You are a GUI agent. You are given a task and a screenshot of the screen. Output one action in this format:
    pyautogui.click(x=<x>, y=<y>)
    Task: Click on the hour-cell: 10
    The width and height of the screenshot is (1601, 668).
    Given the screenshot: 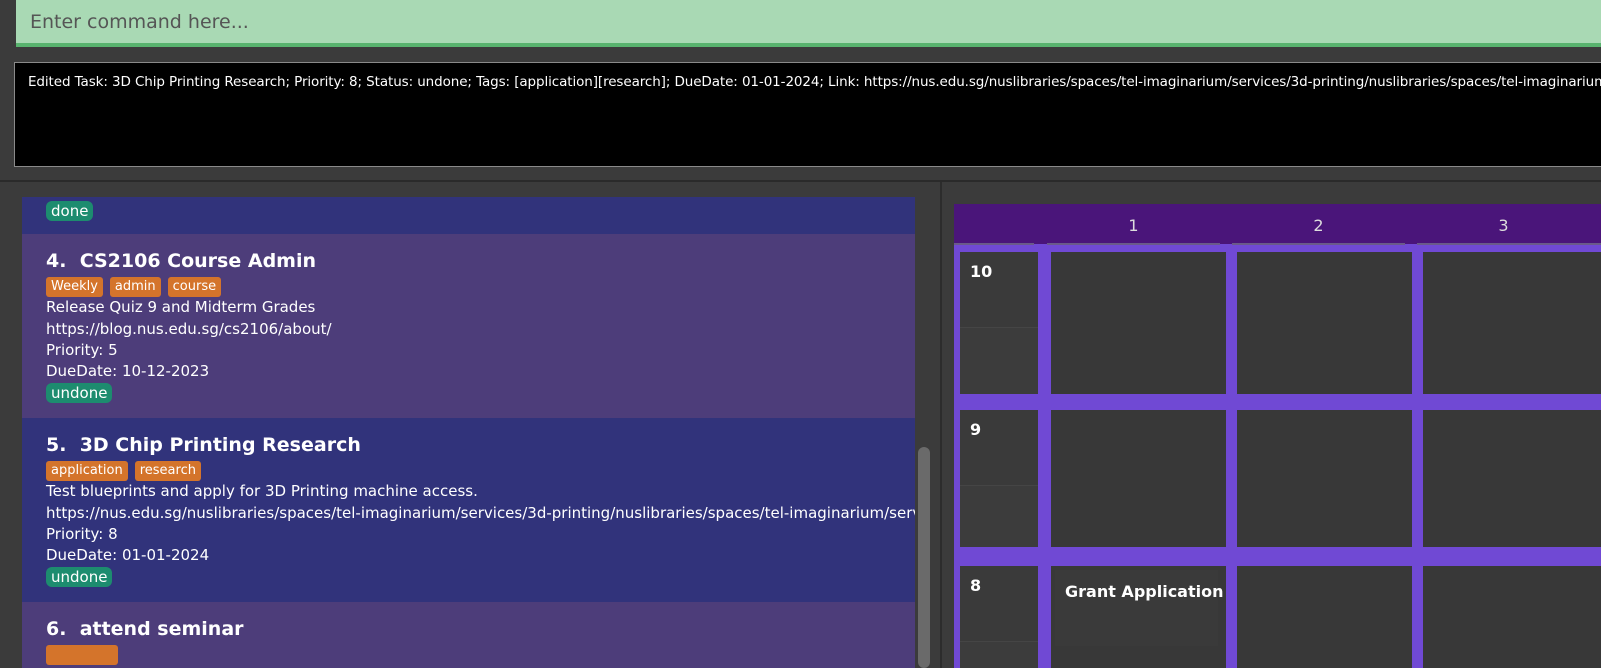 What is the action you would take?
    pyautogui.click(x=999, y=323)
    